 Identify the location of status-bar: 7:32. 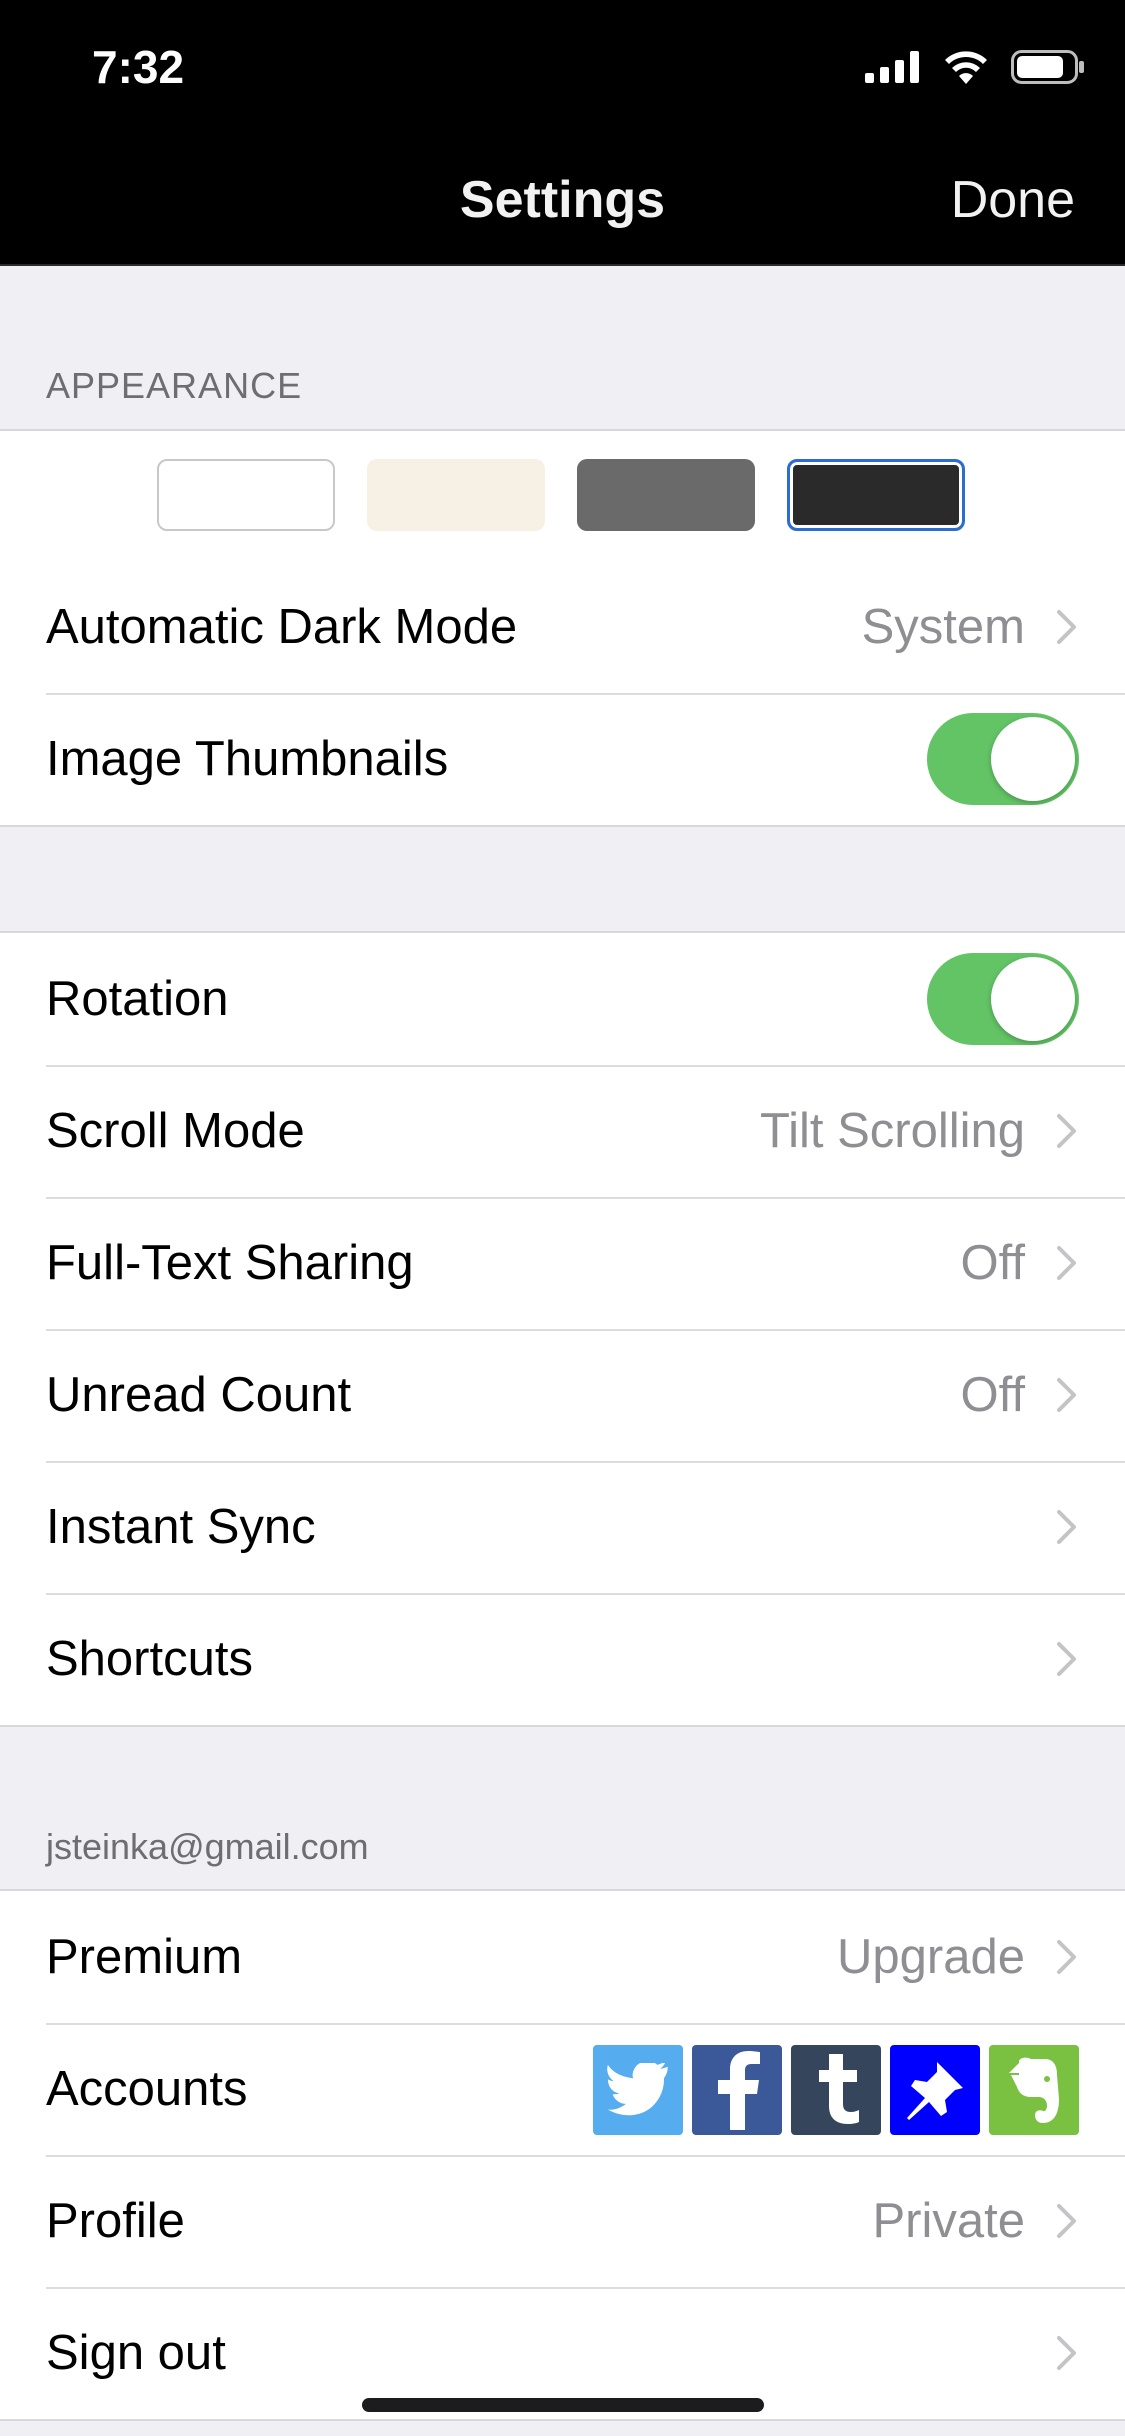
(562, 70).